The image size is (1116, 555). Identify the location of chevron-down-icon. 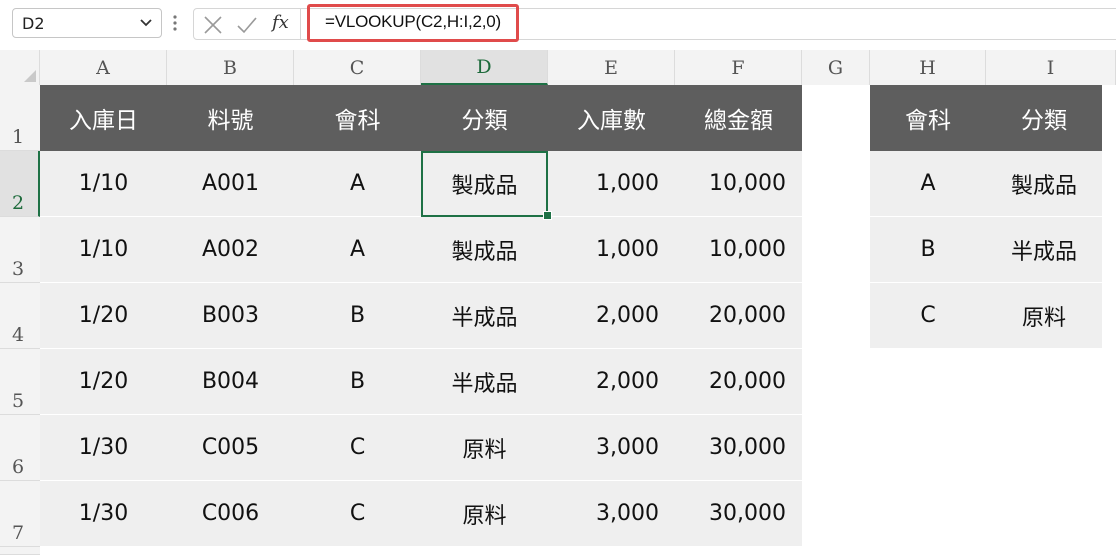
(146, 22).